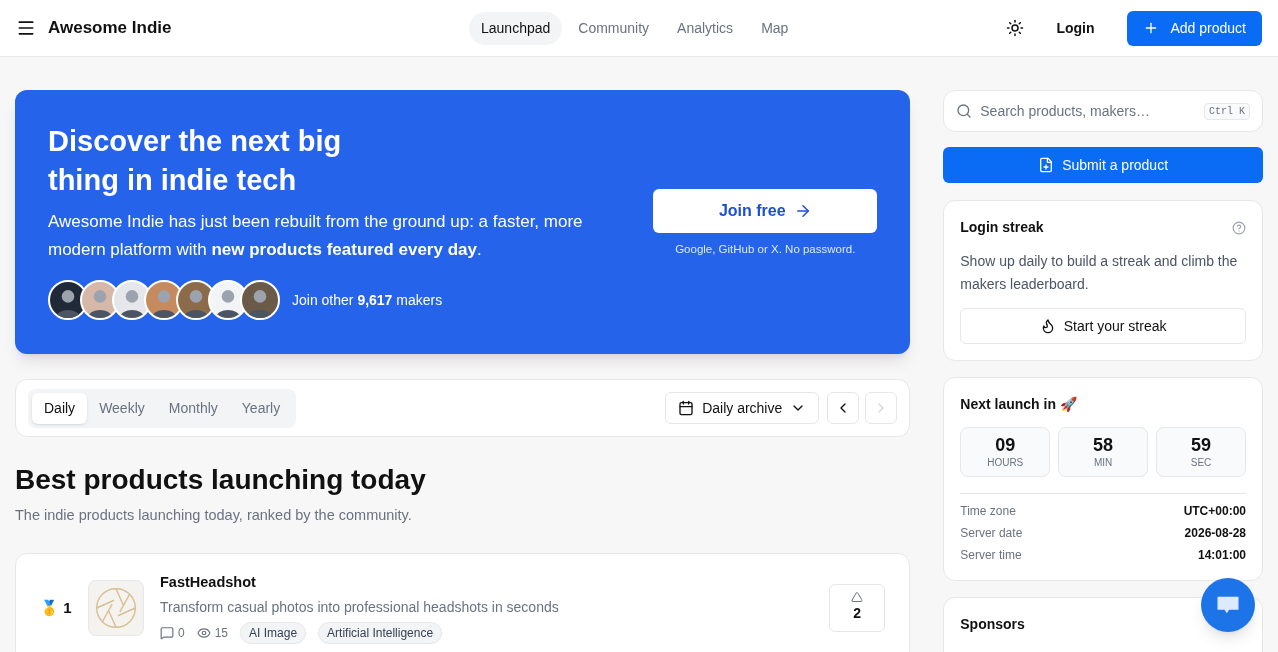 This screenshot has width=1278, height=652. I want to click on hero-text: Awesome Indie has just been rebuilt from the ground up: a faster, more modern platform with new products featured every day., so click(316, 236).